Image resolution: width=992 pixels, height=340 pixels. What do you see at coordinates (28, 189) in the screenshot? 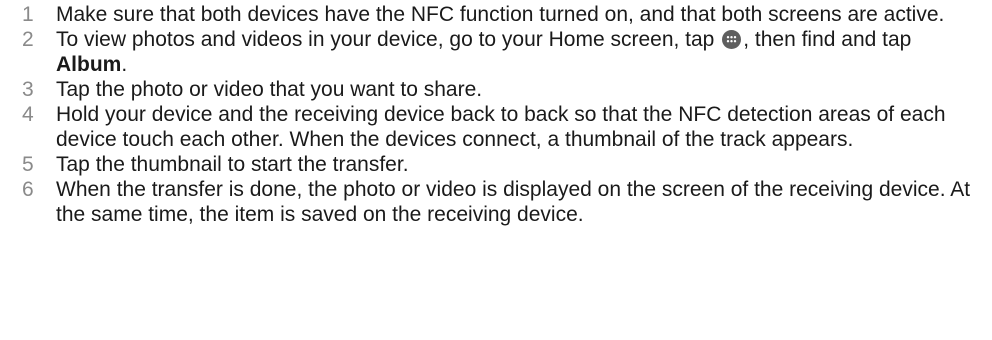
I see `step-number: 6` at bounding box center [28, 189].